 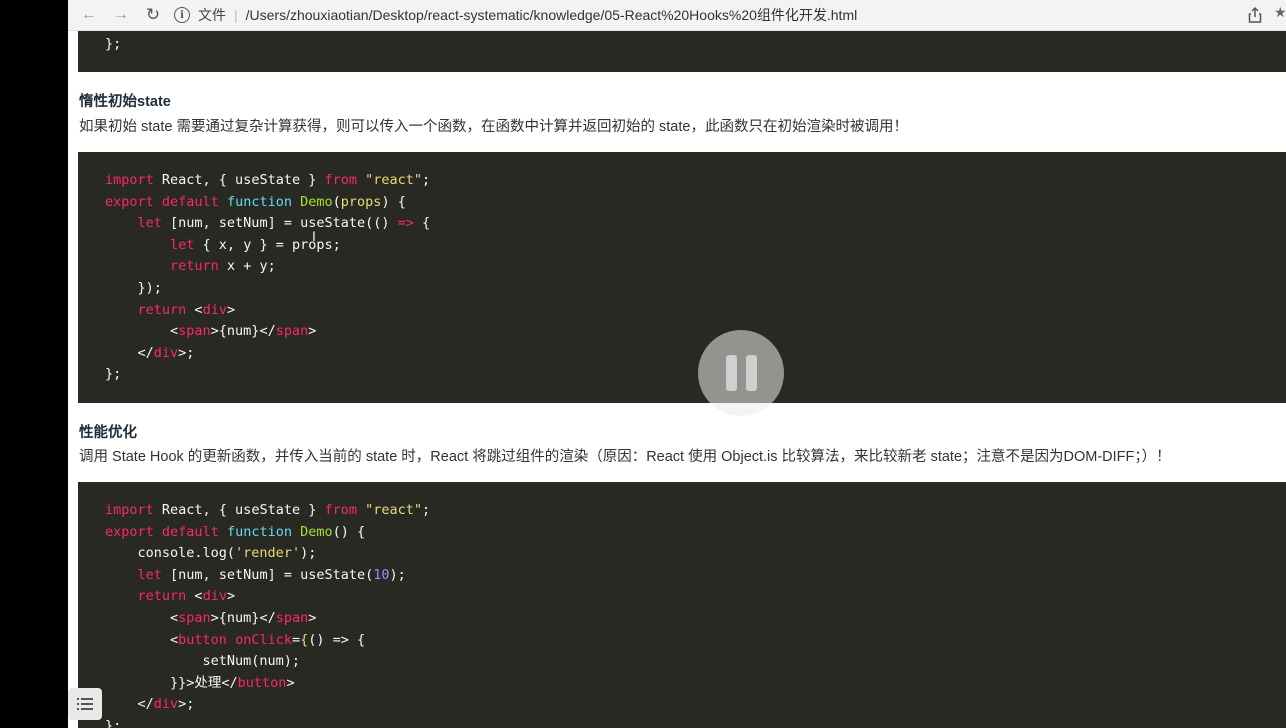 What do you see at coordinates (89, 15) in the screenshot?
I see `back-icon: ←` at bounding box center [89, 15].